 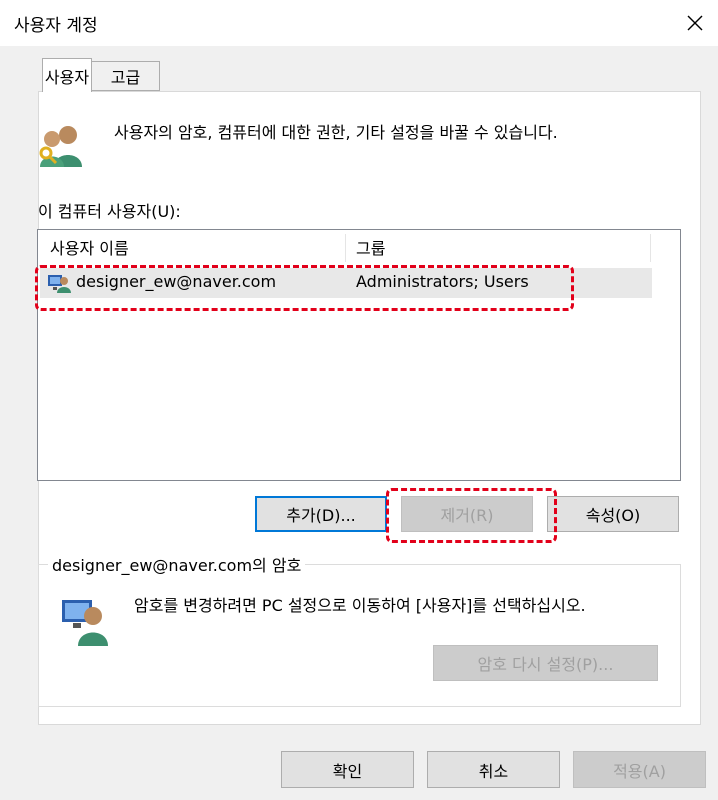 What do you see at coordinates (493, 769) in the screenshot?
I see `cancel-button: 취소` at bounding box center [493, 769].